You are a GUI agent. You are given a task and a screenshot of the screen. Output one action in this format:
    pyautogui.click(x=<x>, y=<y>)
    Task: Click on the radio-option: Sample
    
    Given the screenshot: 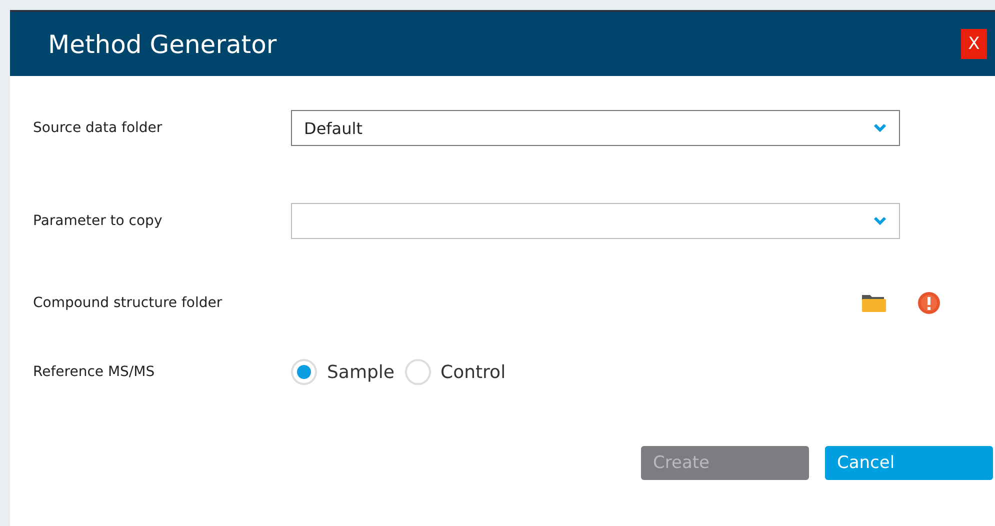 What is the action you would take?
    pyautogui.click(x=342, y=372)
    